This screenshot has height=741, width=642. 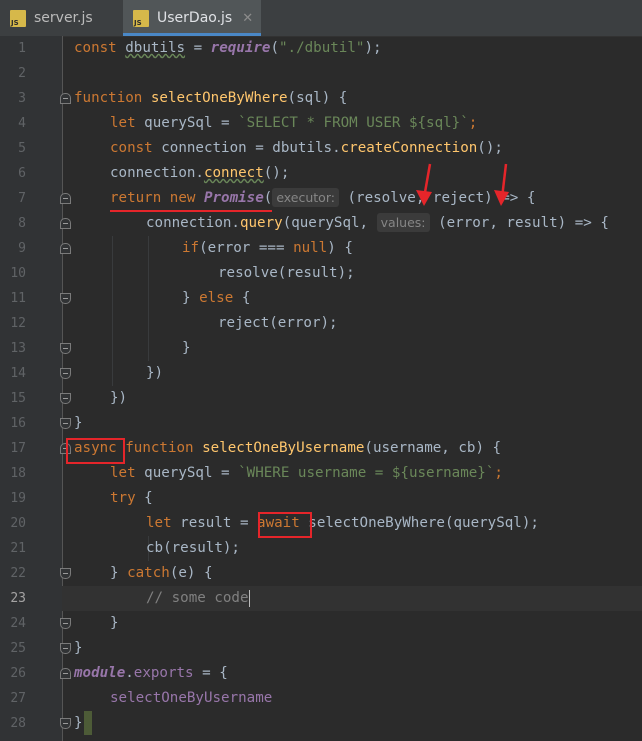 What do you see at coordinates (18, 623) in the screenshot?
I see `line-number: 24` at bounding box center [18, 623].